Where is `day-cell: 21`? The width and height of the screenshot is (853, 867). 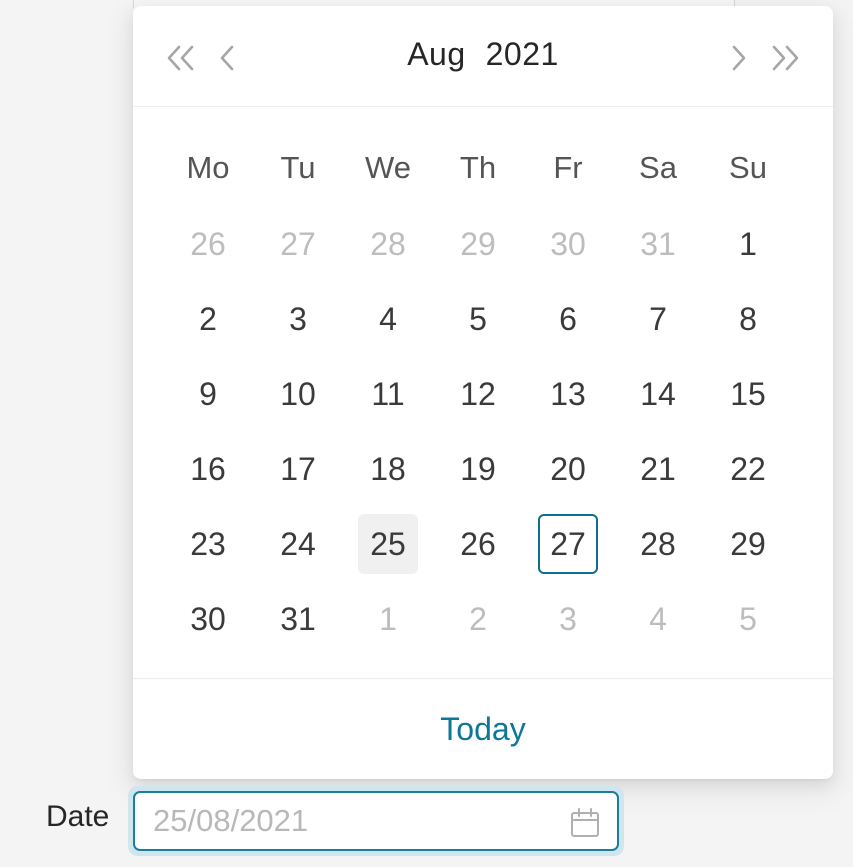
day-cell: 21 is located at coordinates (658, 469).